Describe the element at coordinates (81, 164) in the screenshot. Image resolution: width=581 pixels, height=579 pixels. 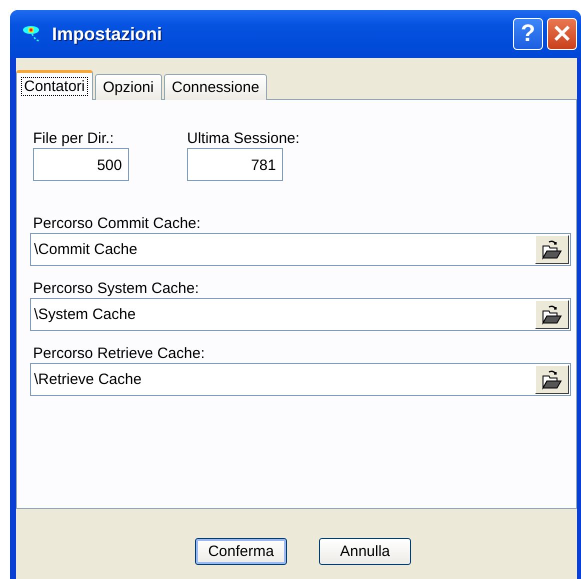
I see `number-field: 500` at that location.